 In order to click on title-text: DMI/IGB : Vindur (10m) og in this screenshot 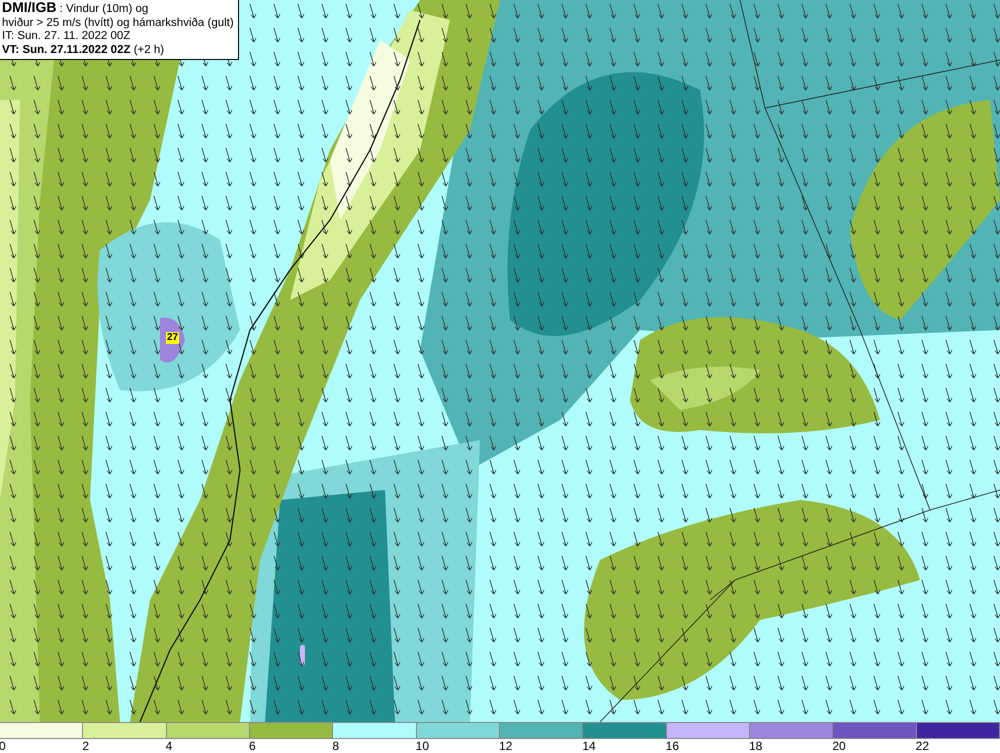, I will do `click(76, 8)`.